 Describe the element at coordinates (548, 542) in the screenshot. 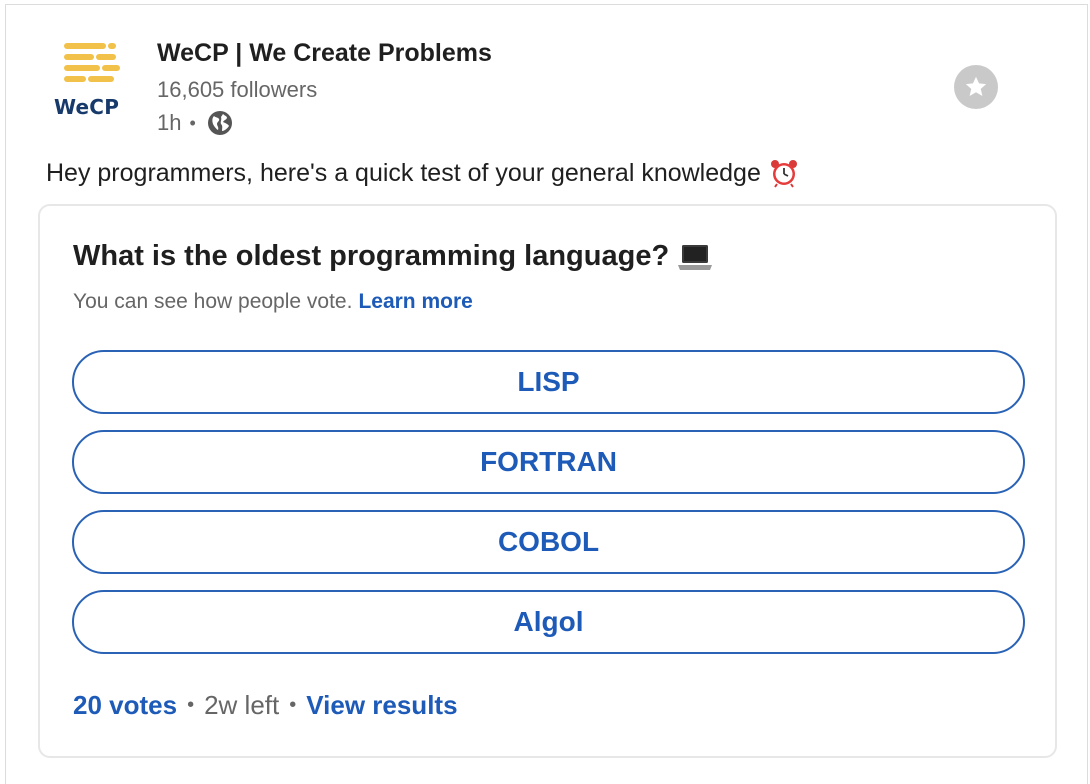

I see `poll-option-cobol: COBOL` at that location.